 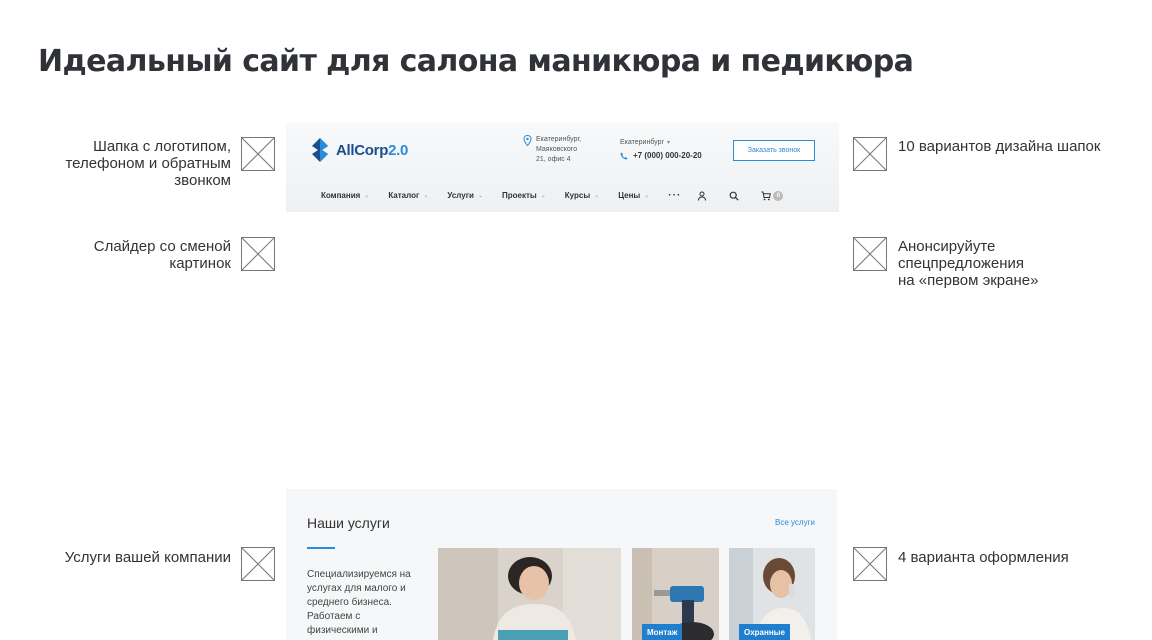 What do you see at coordinates (633, 195) in the screenshot?
I see `nav-item-prices: Цены ⌄` at bounding box center [633, 195].